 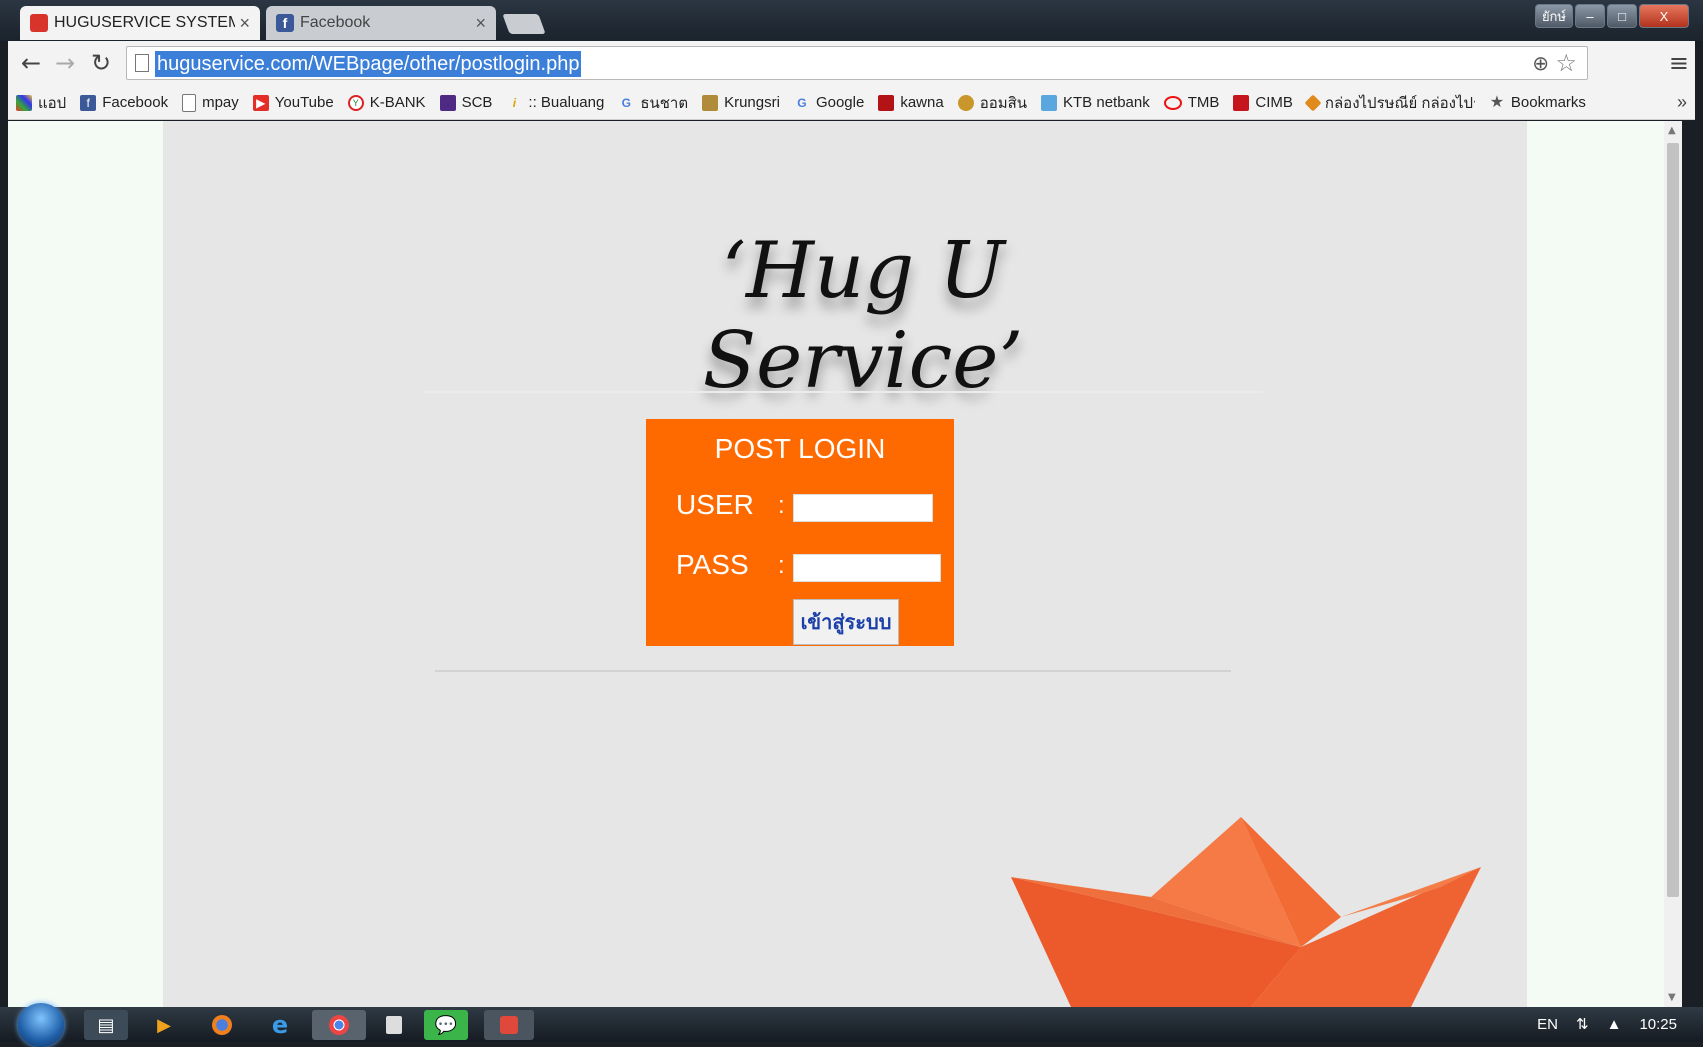 I want to click on bookmark-apps: แอป, so click(x=41, y=103).